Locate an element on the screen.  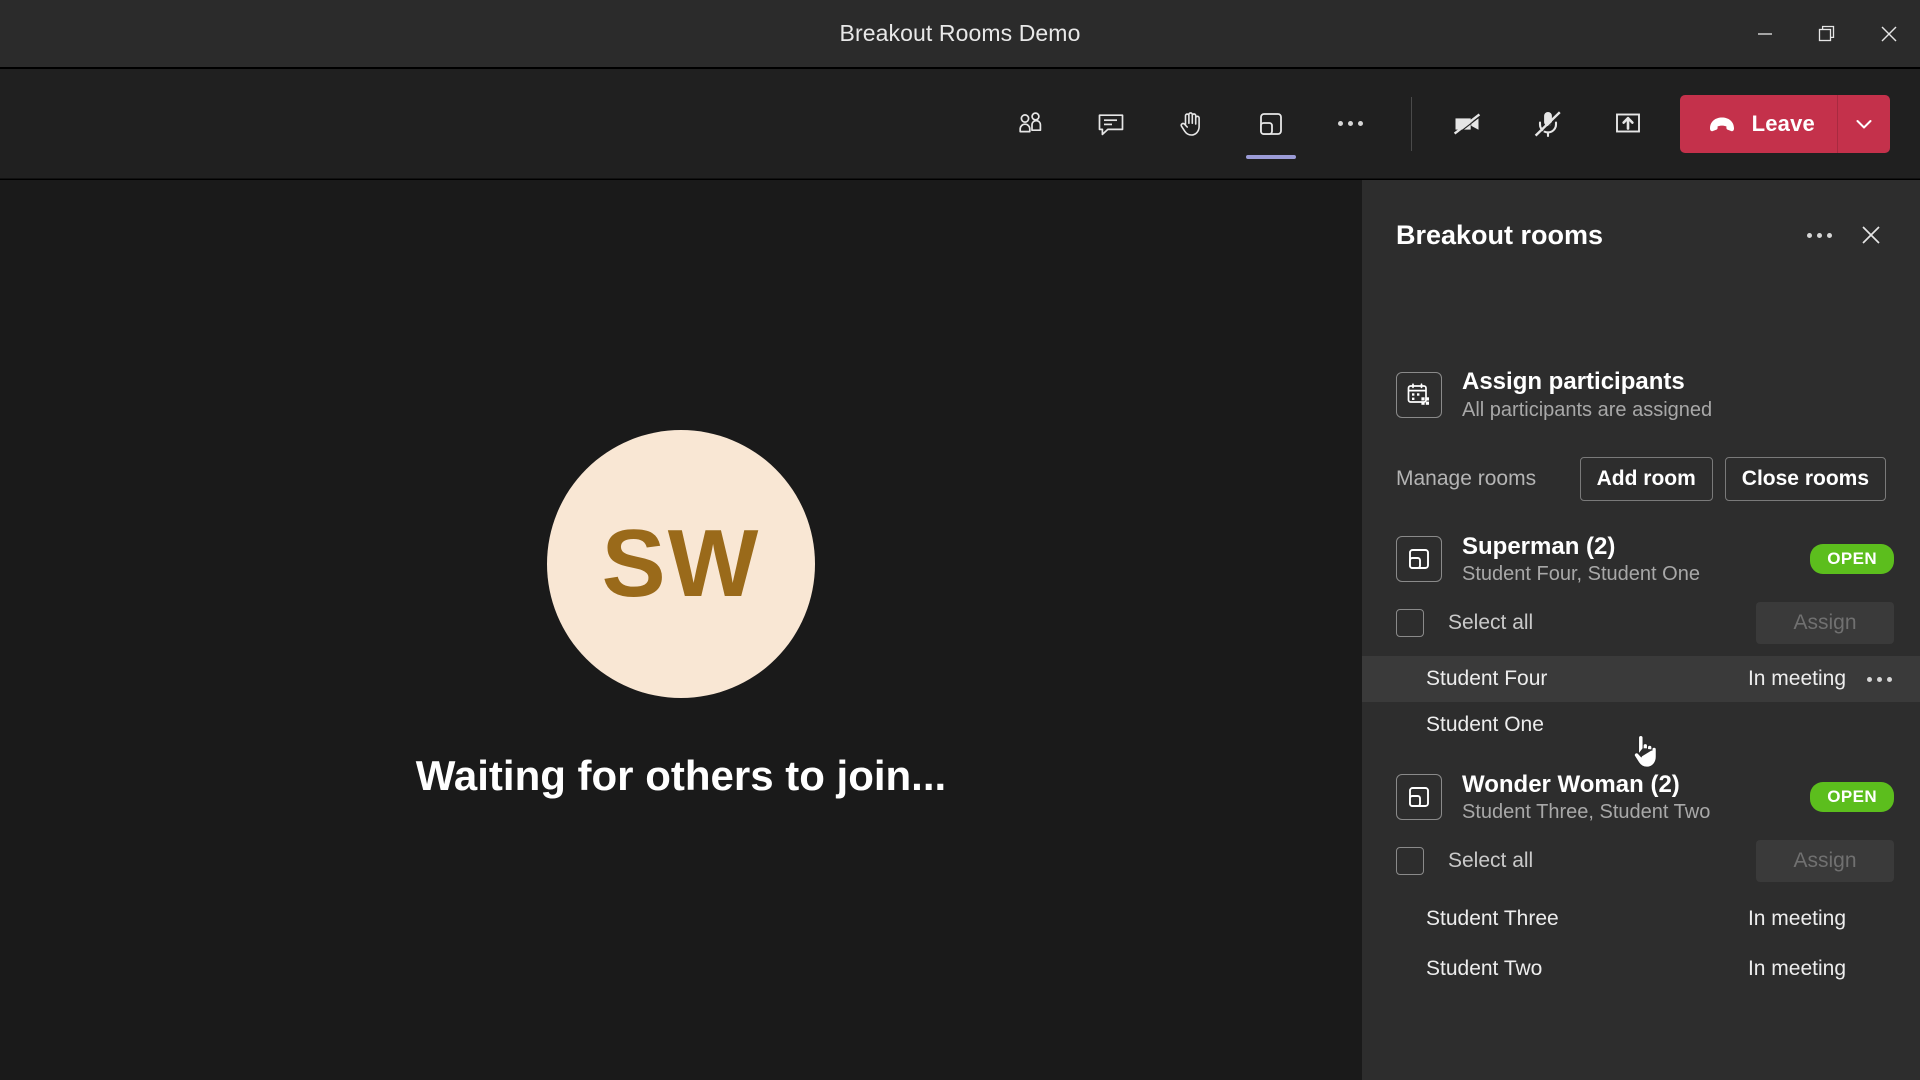
member-name: Student One is located at coordinates (1485, 724).